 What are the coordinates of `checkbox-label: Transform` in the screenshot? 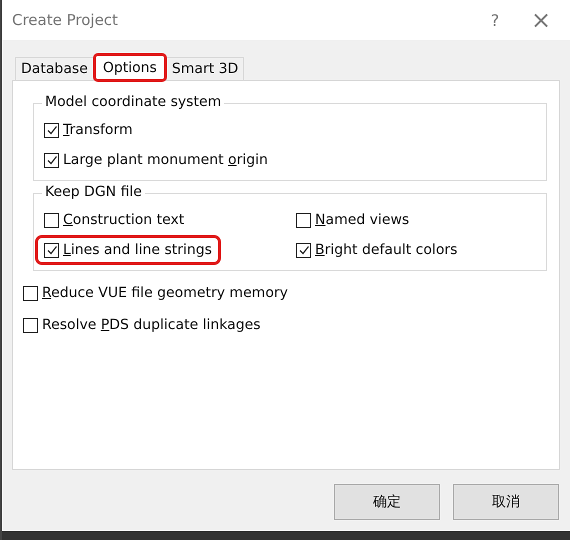 It's located at (98, 130).